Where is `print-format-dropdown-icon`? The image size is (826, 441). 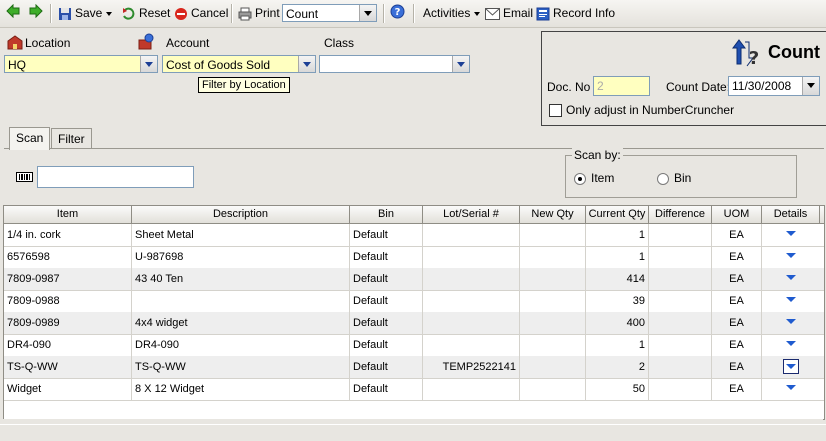 print-format-dropdown-icon is located at coordinates (367, 13).